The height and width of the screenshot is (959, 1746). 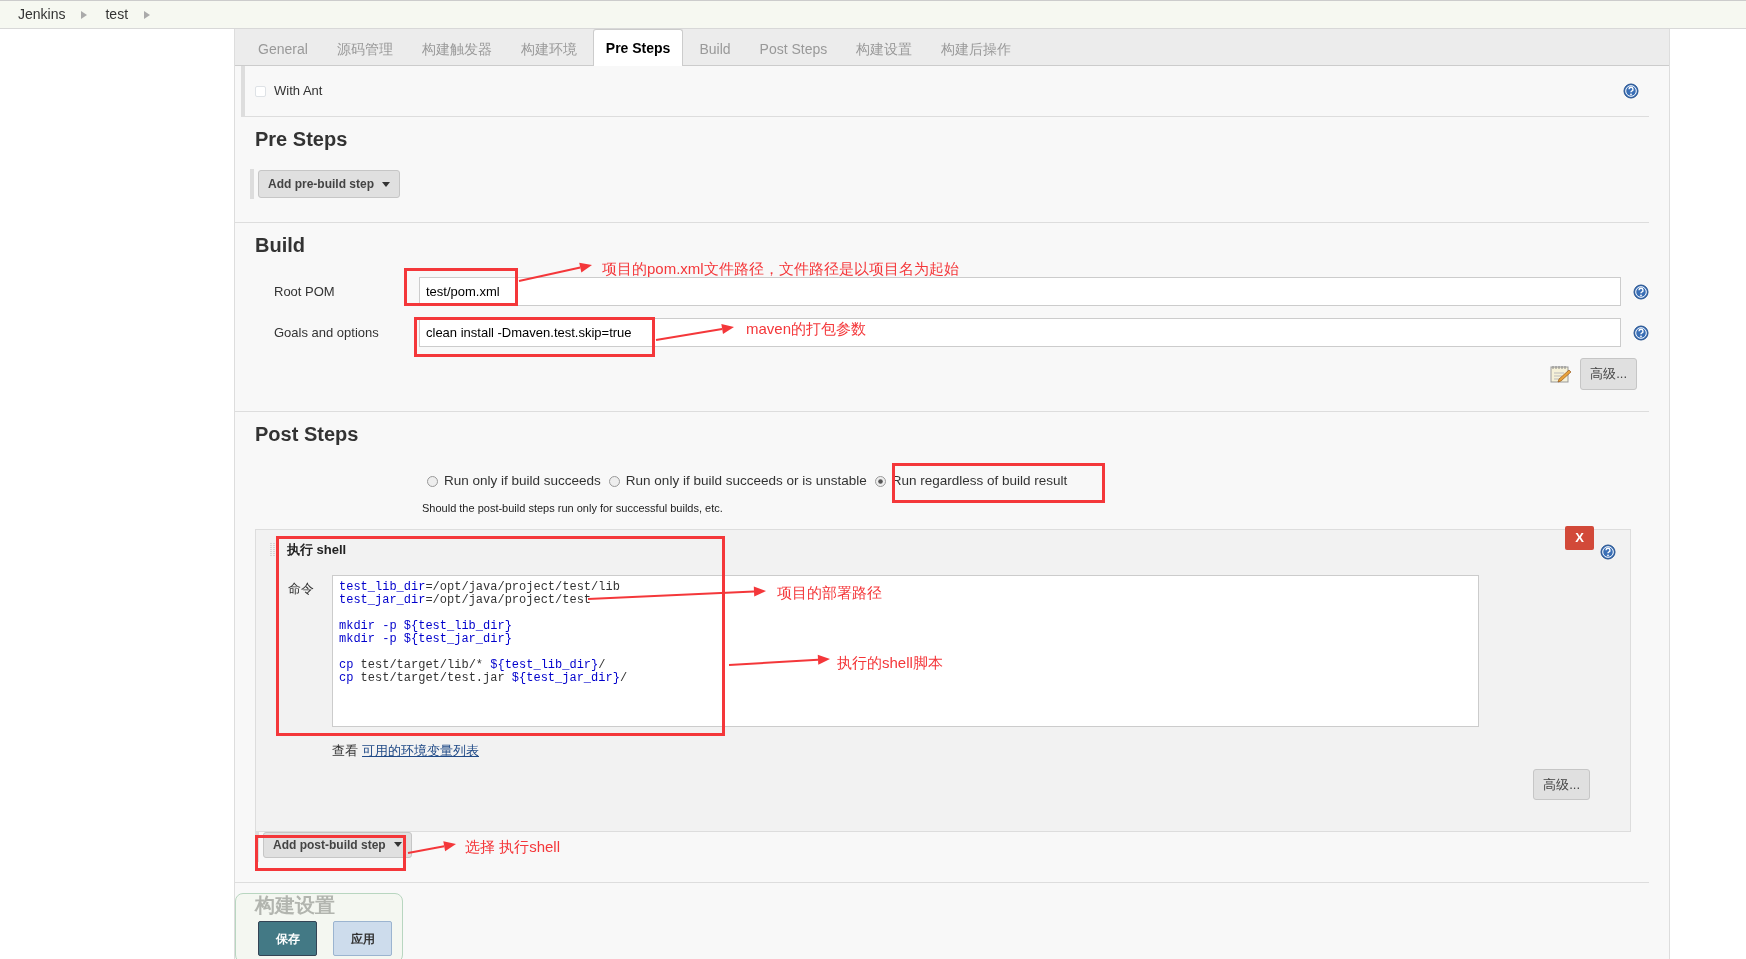 What do you see at coordinates (479, 588) in the screenshot?
I see `code-line: test_lib_dir=/opt/java/project/test/lib` at bounding box center [479, 588].